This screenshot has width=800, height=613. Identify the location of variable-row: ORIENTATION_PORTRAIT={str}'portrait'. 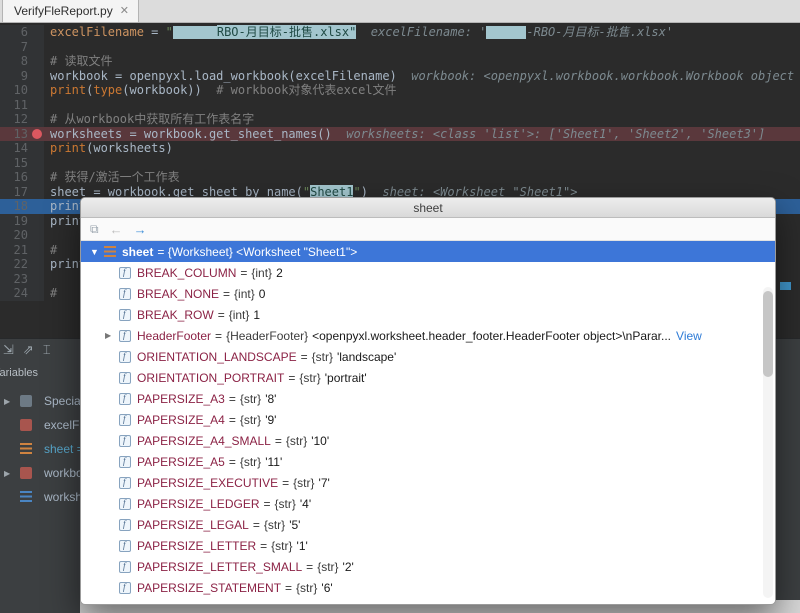
(428, 377).